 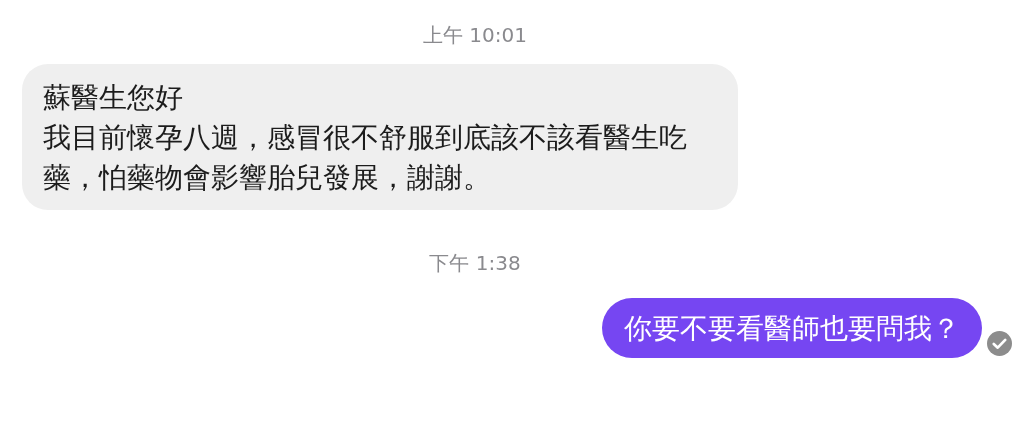 I want to click on timestamp: 下午 1:38, so click(x=475, y=263).